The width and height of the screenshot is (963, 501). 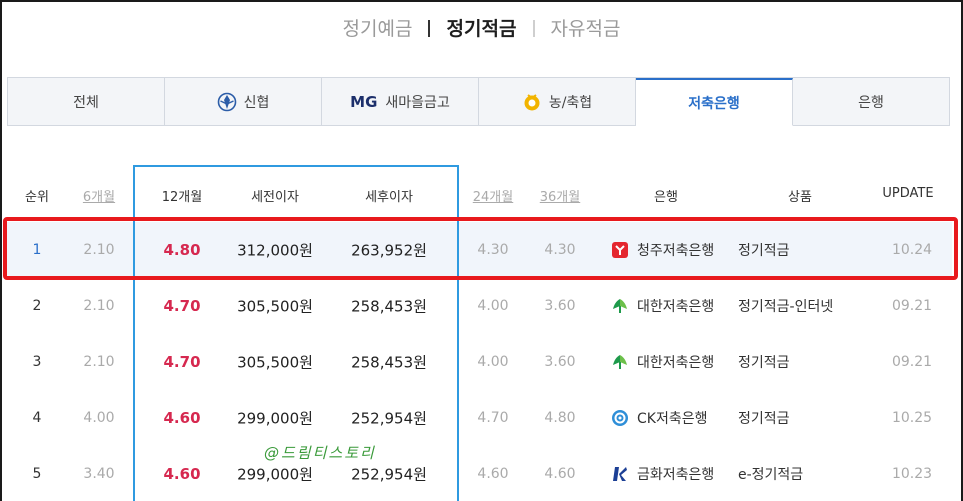 I want to click on nonghyup-logo-icon, so click(x=532, y=102).